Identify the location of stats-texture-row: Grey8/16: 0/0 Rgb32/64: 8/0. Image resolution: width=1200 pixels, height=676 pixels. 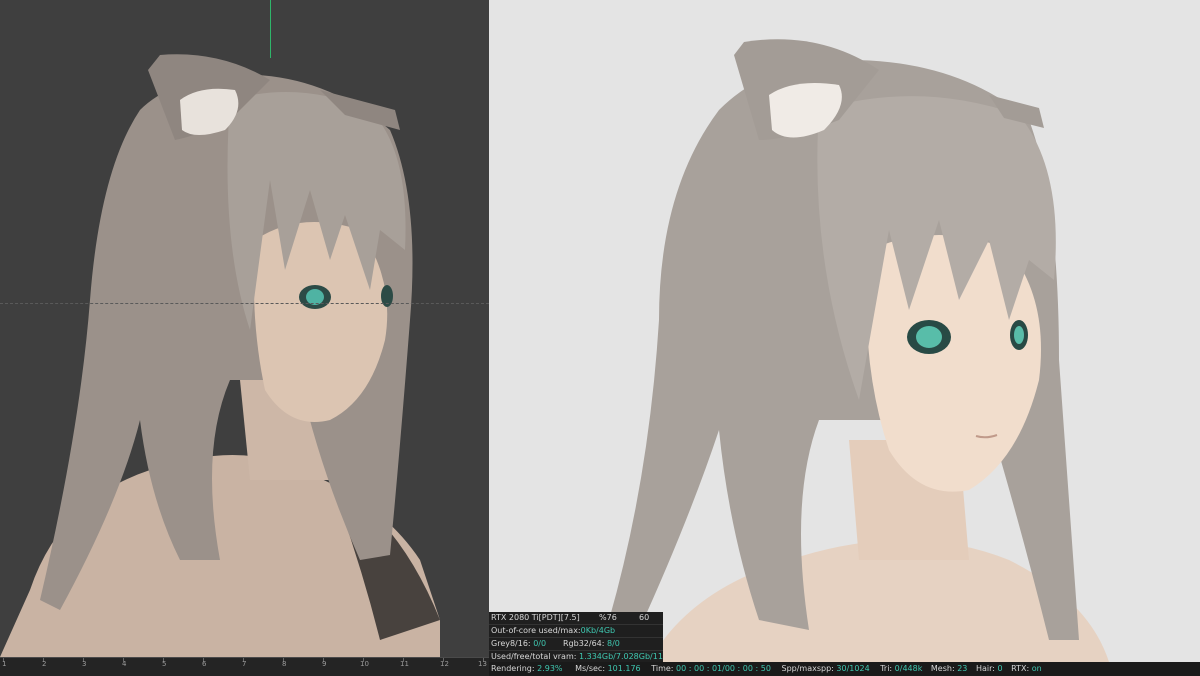
(576, 644).